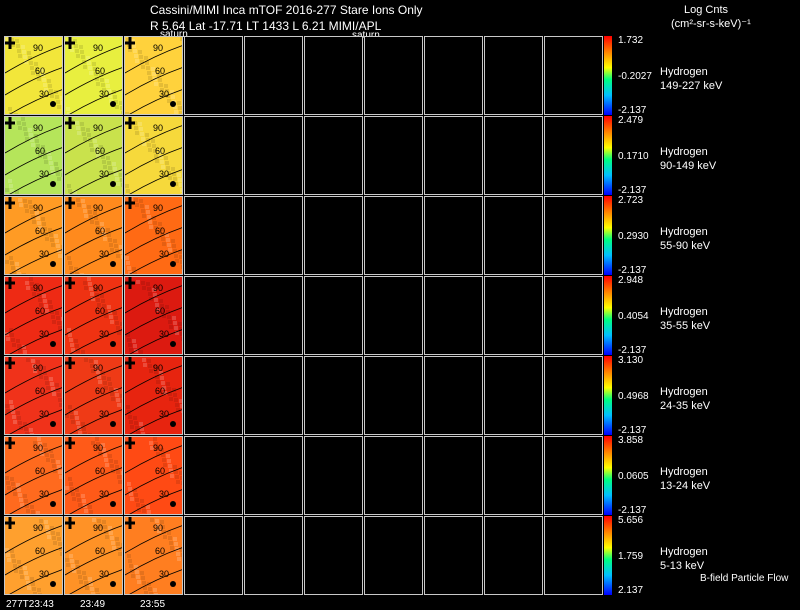  What do you see at coordinates (633, 316) in the screenshot?
I see `colorbar-mid-label: 0.4054` at bounding box center [633, 316].